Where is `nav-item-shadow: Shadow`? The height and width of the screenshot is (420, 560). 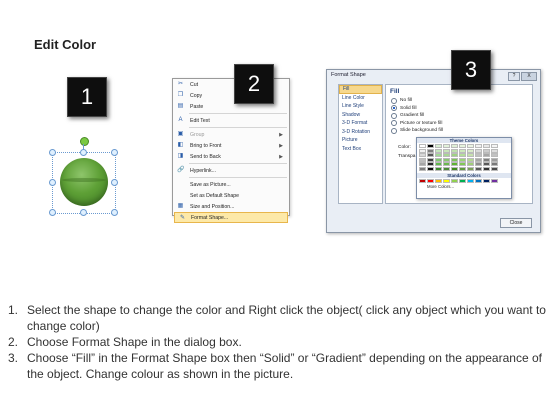 nav-item-shadow: Shadow is located at coordinates (360, 115).